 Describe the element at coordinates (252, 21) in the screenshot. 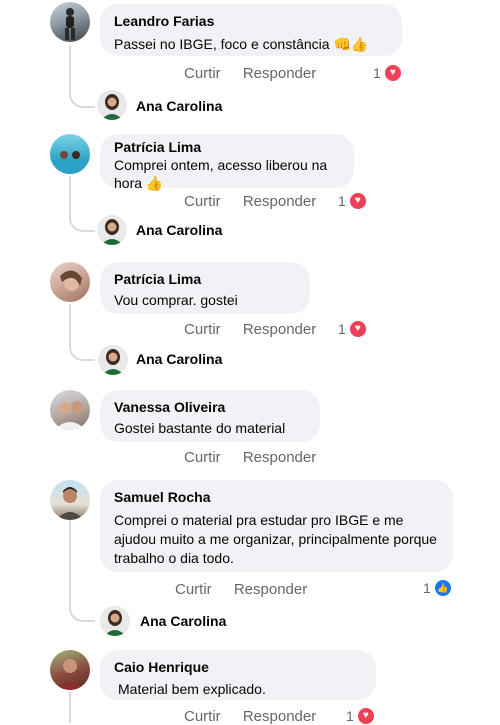

I see `comment-author: Leandro Farias` at that location.